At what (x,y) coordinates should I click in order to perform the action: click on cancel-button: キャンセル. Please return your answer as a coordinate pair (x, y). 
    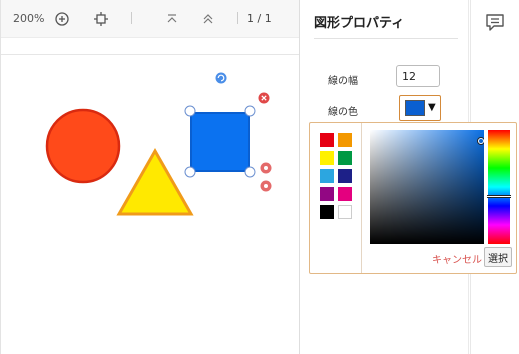
    Looking at the image, I should click on (457, 258).